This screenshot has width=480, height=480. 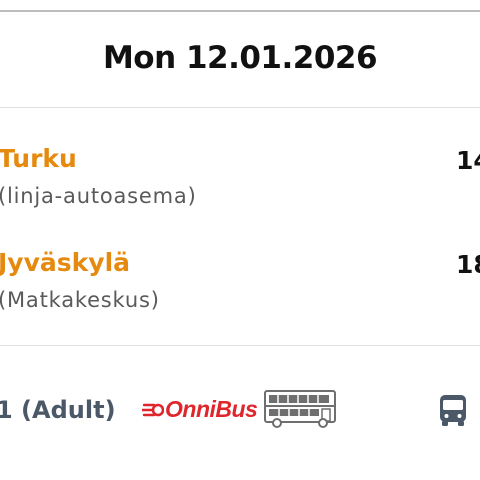 I want to click on departure-stop: Turku (linja-autoasema), so click(x=98, y=176).